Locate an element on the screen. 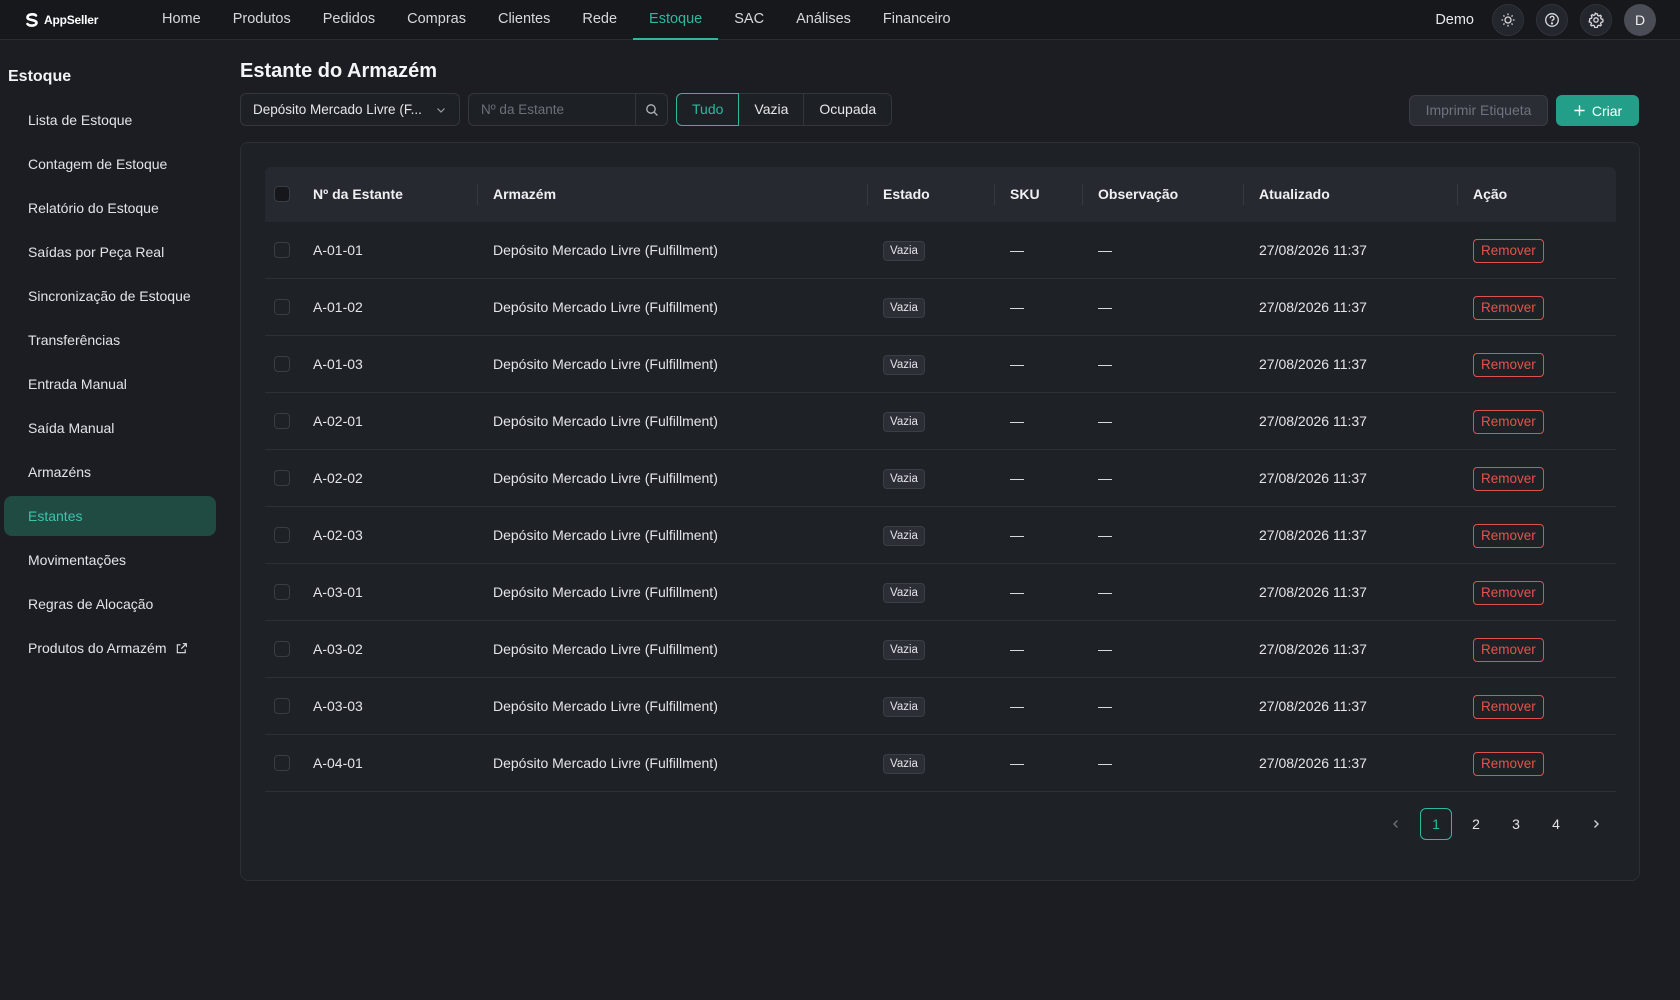 This screenshot has height=1000, width=1680. sidebar-item-produtos-do-armazem: Produtos do Armazém is located at coordinates (110, 648).